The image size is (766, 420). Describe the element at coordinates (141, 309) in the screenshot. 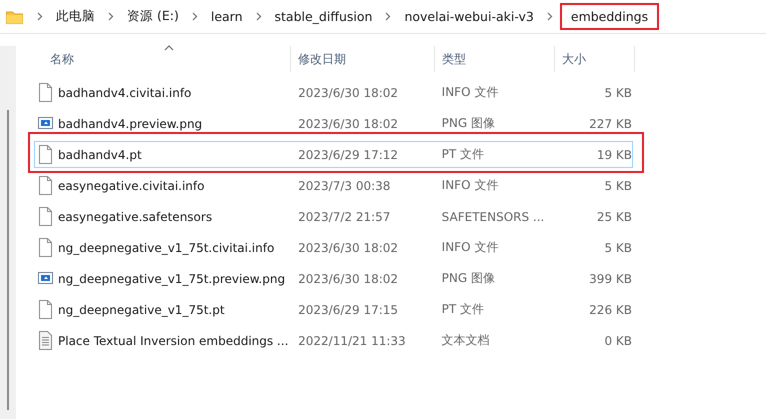

I see `file-name: ng_deepnegative_v1_75t.pt` at that location.